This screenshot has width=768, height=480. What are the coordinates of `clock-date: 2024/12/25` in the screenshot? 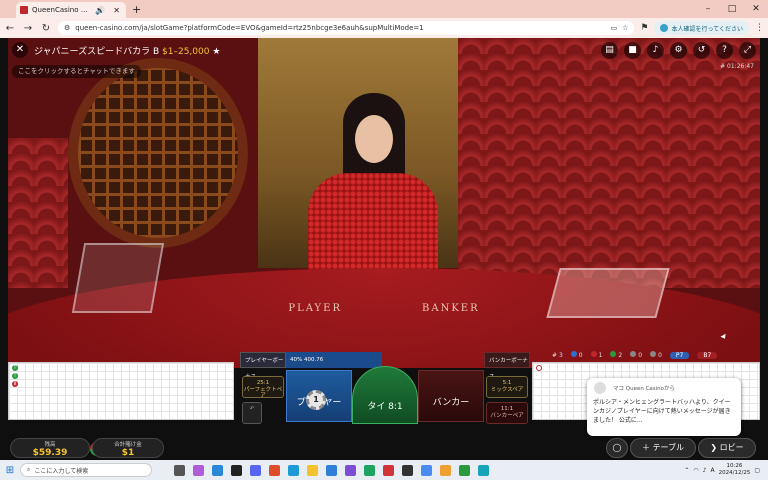 It's located at (734, 473).